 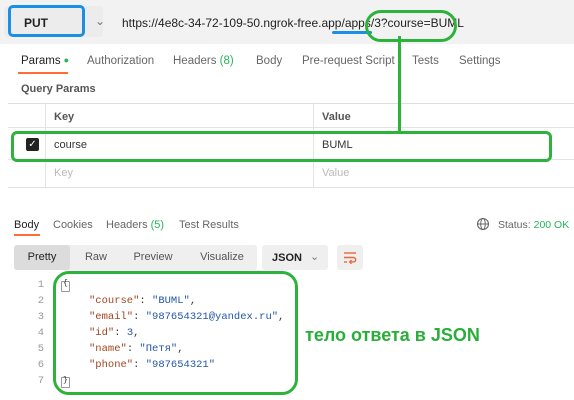 I want to click on tab-body: Body, so click(x=269, y=61).